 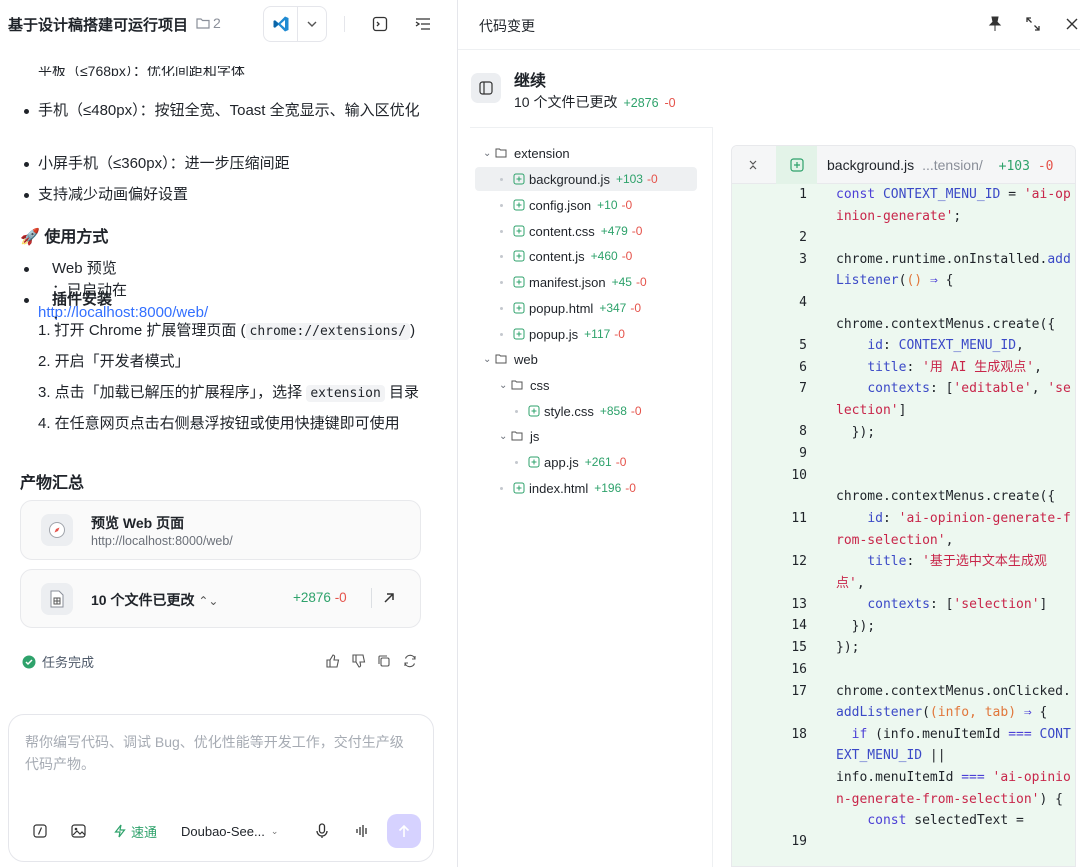 What do you see at coordinates (157, 164) in the screenshot?
I see `list-item: 小屏手机（≤360px）：进一步压缩间距` at bounding box center [157, 164].